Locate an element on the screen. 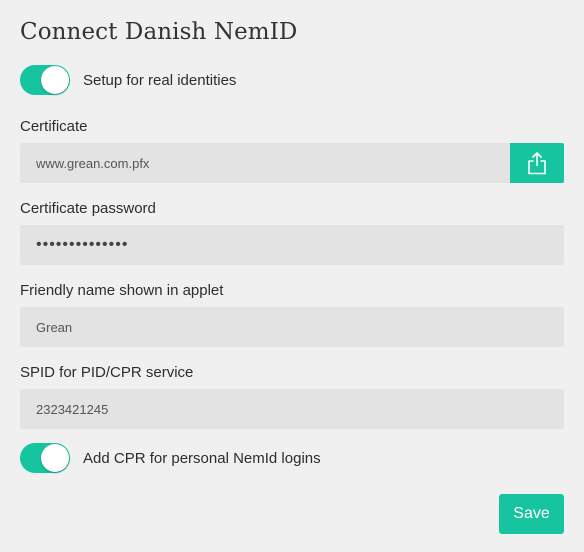 The image size is (584, 552). page-title: Connect Danish NemID is located at coordinates (159, 32).